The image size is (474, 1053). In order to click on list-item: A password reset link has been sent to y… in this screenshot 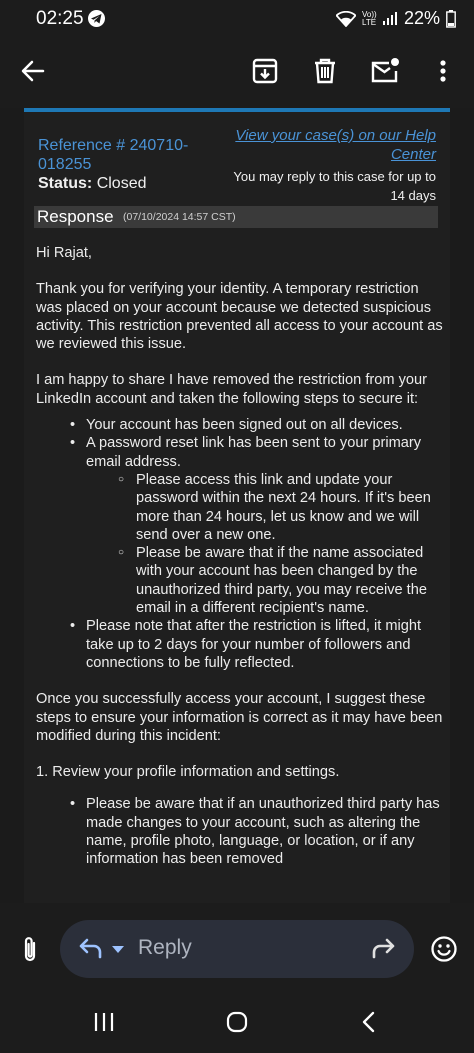, I will do `click(241, 452)`.